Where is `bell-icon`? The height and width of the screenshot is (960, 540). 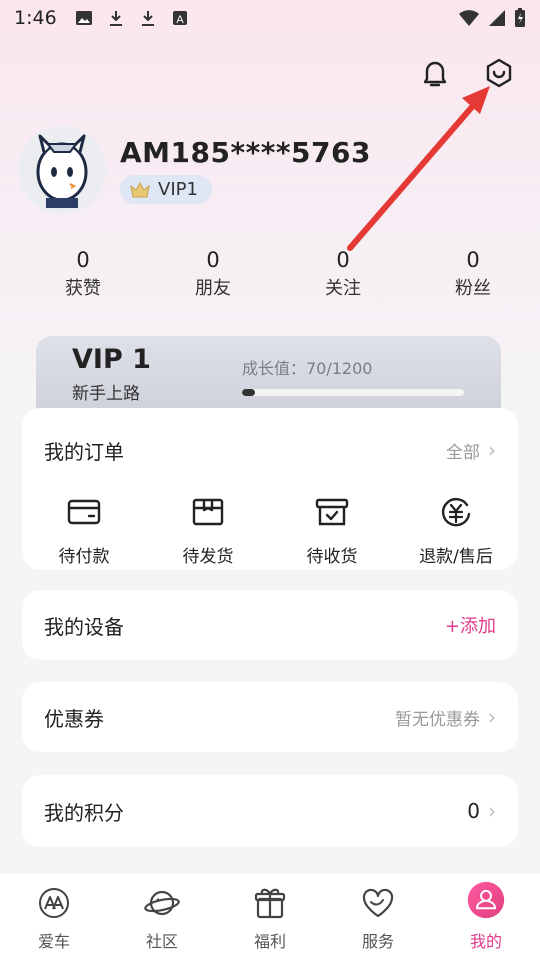
bell-icon is located at coordinates (435, 74).